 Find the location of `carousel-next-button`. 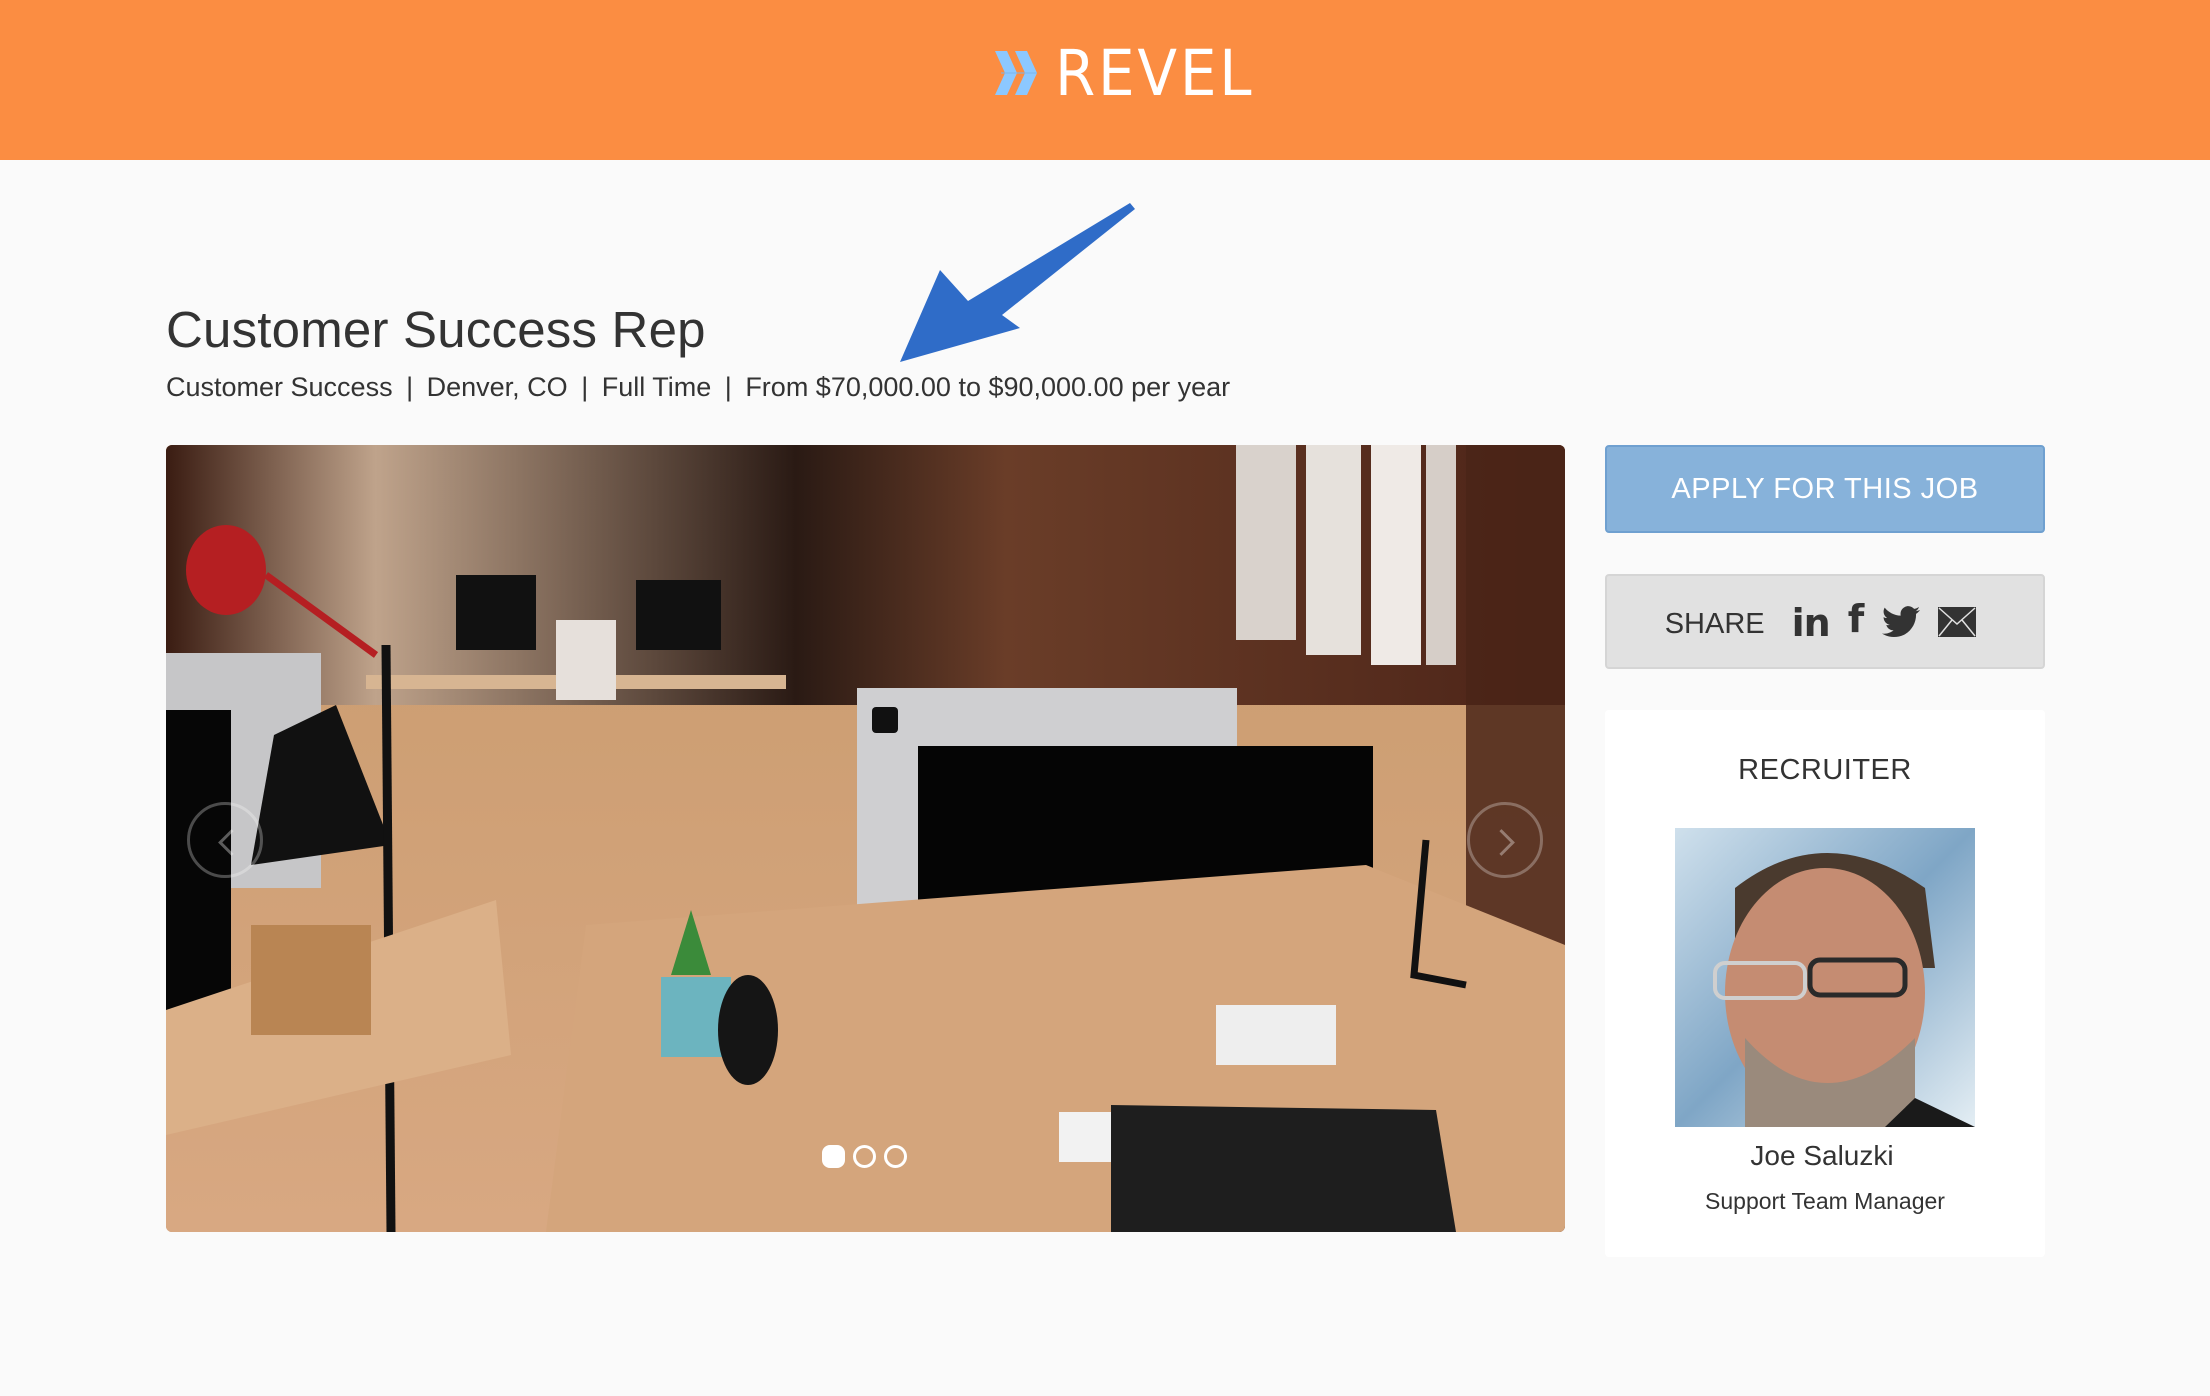

carousel-next-button is located at coordinates (1505, 840).